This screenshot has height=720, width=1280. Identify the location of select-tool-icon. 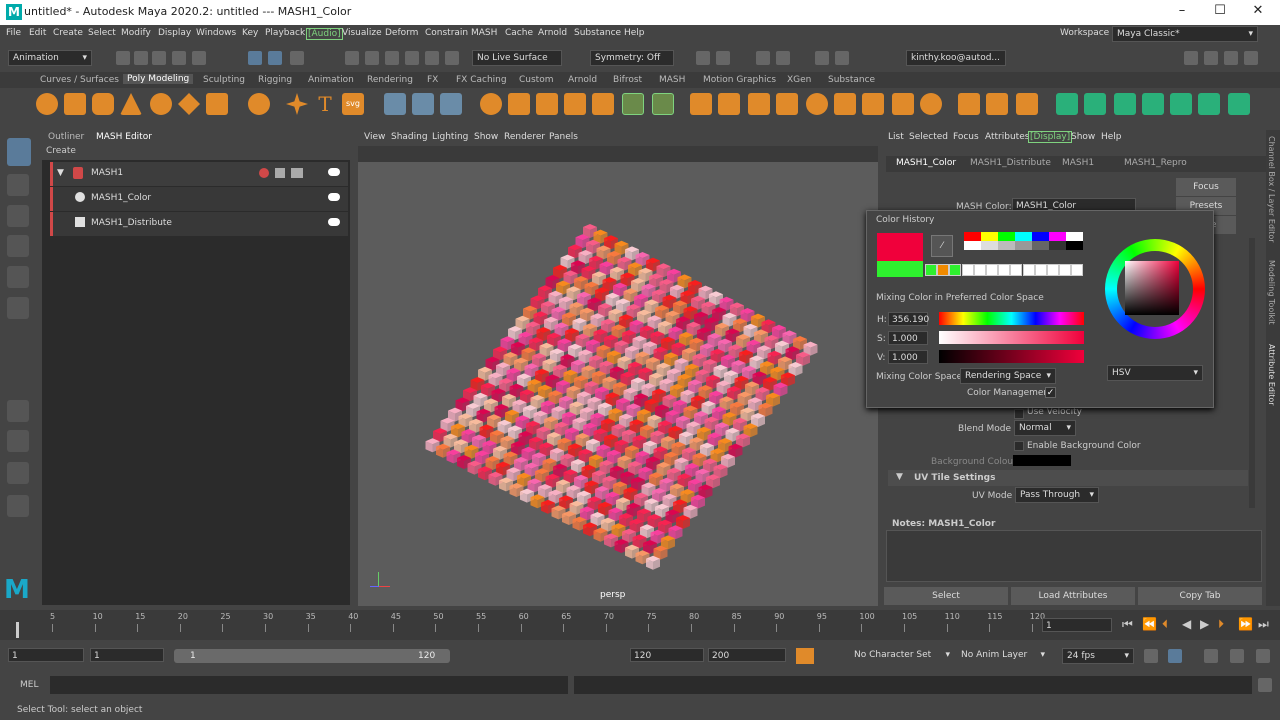
(19, 152).